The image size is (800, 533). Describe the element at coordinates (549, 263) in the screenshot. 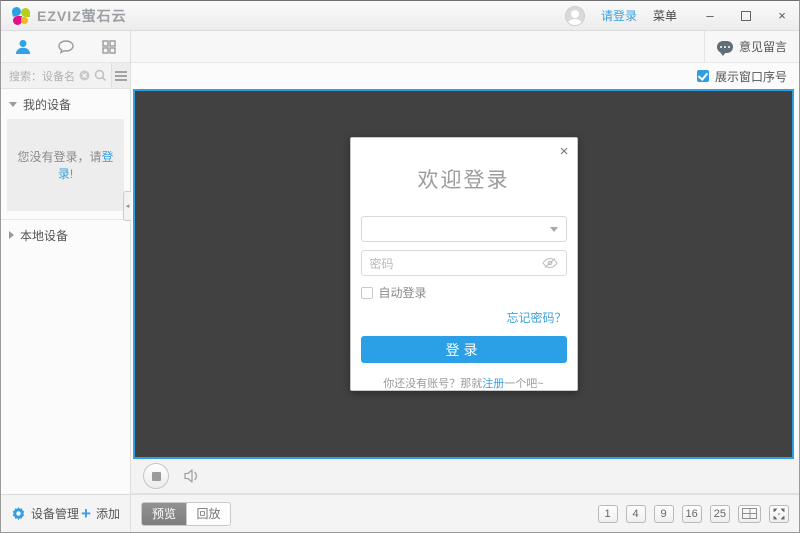

I see `eye-off-icon` at that location.